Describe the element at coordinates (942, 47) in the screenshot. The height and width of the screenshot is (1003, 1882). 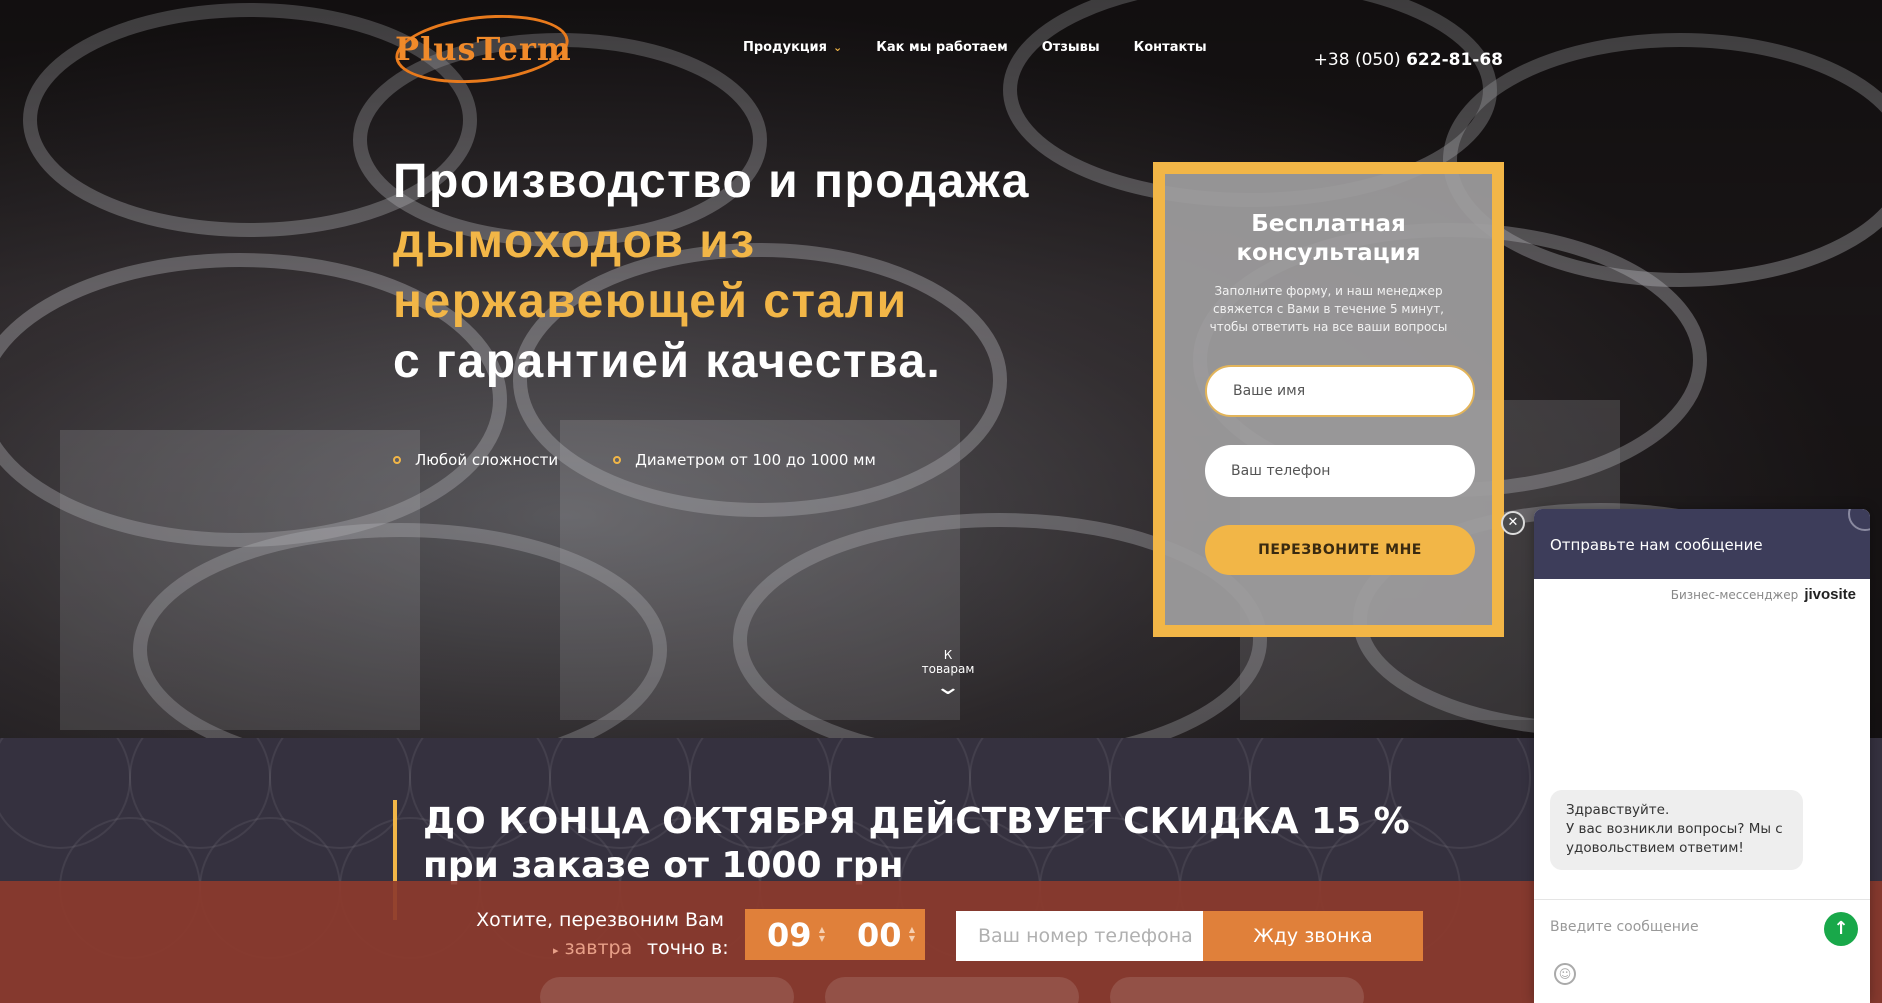
I see `nav-item-how-we-work: Как мы работаем` at that location.